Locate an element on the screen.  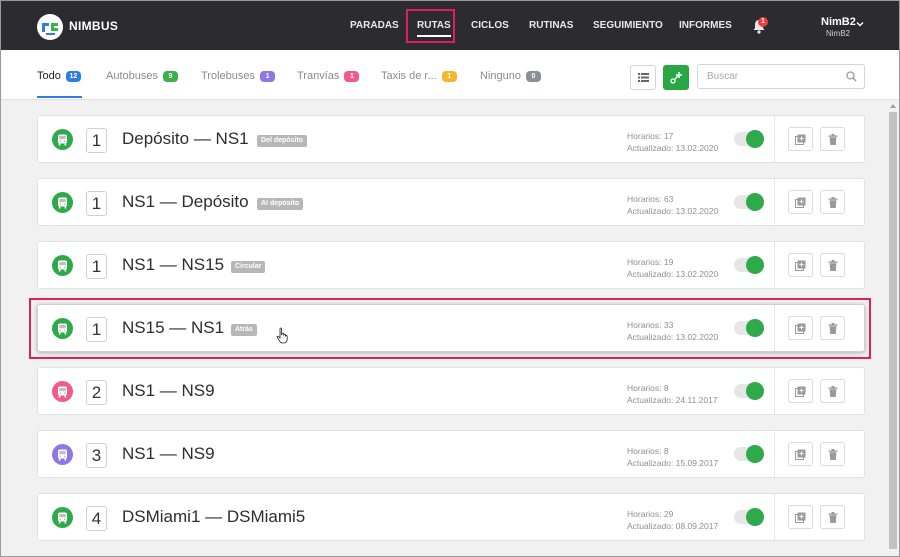
route-meta: Horarios: 17 Actualizado: 13.02.2020 is located at coordinates (672, 142).